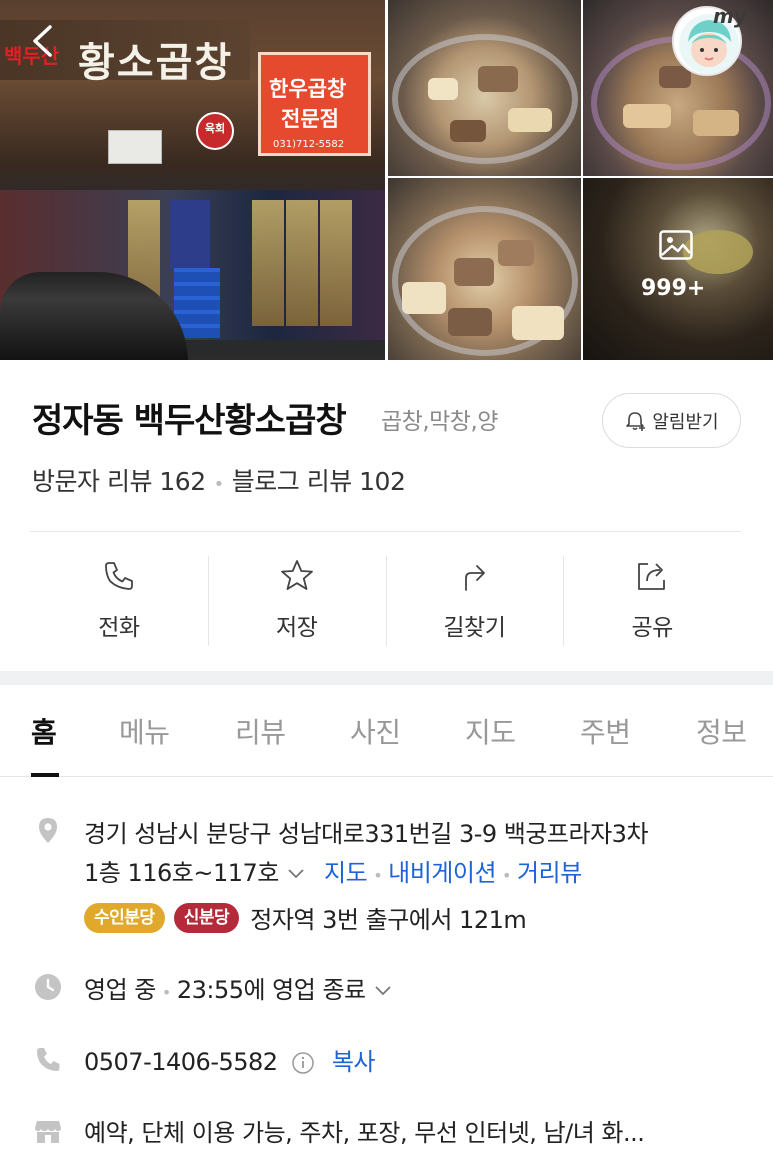  Describe the element at coordinates (310, 119) in the screenshot. I see `red-board-line2: 전문점` at that location.